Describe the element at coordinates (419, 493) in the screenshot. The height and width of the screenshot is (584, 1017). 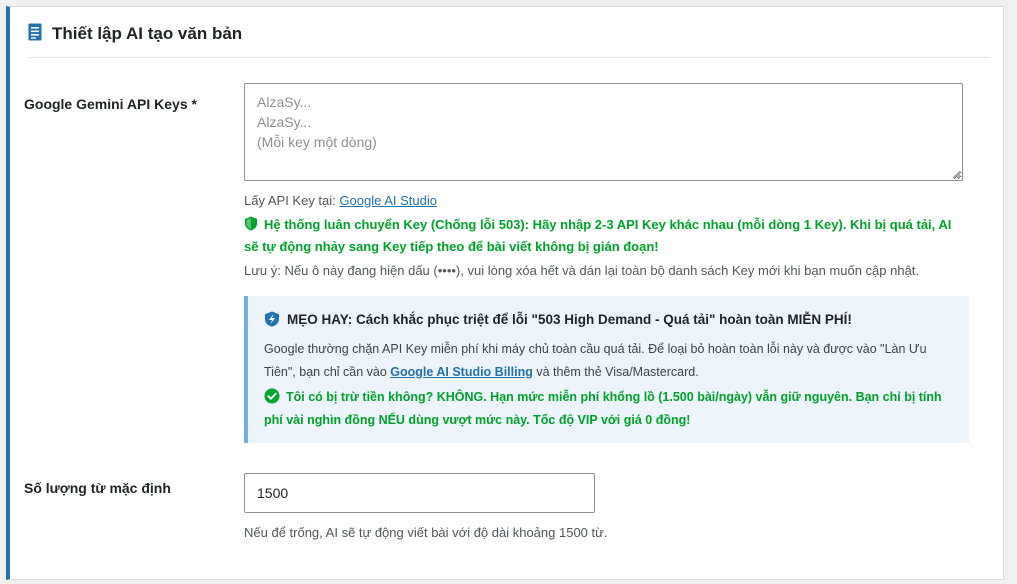
I see `word-count-input` at that location.